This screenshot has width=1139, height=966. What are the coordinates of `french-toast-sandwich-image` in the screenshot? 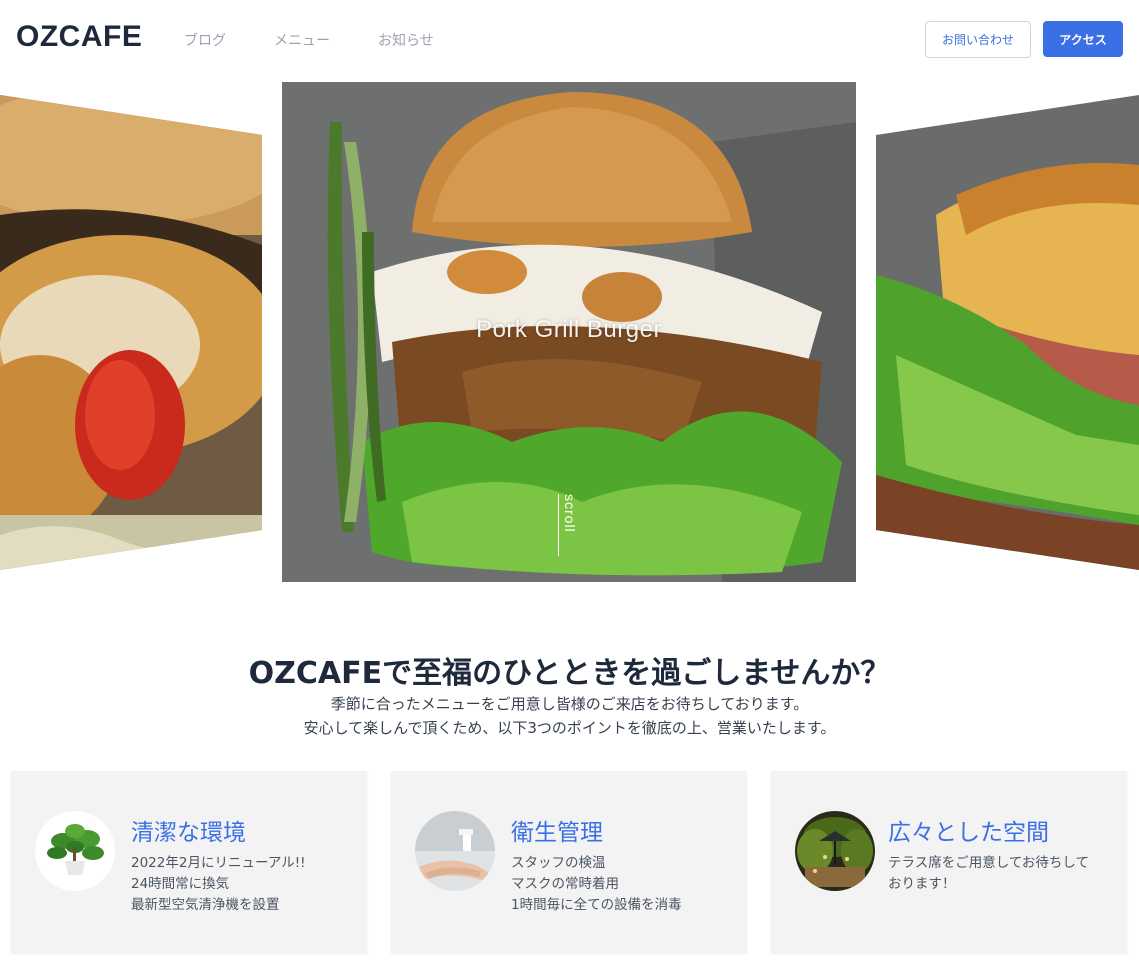 It's located at (1007, 332).